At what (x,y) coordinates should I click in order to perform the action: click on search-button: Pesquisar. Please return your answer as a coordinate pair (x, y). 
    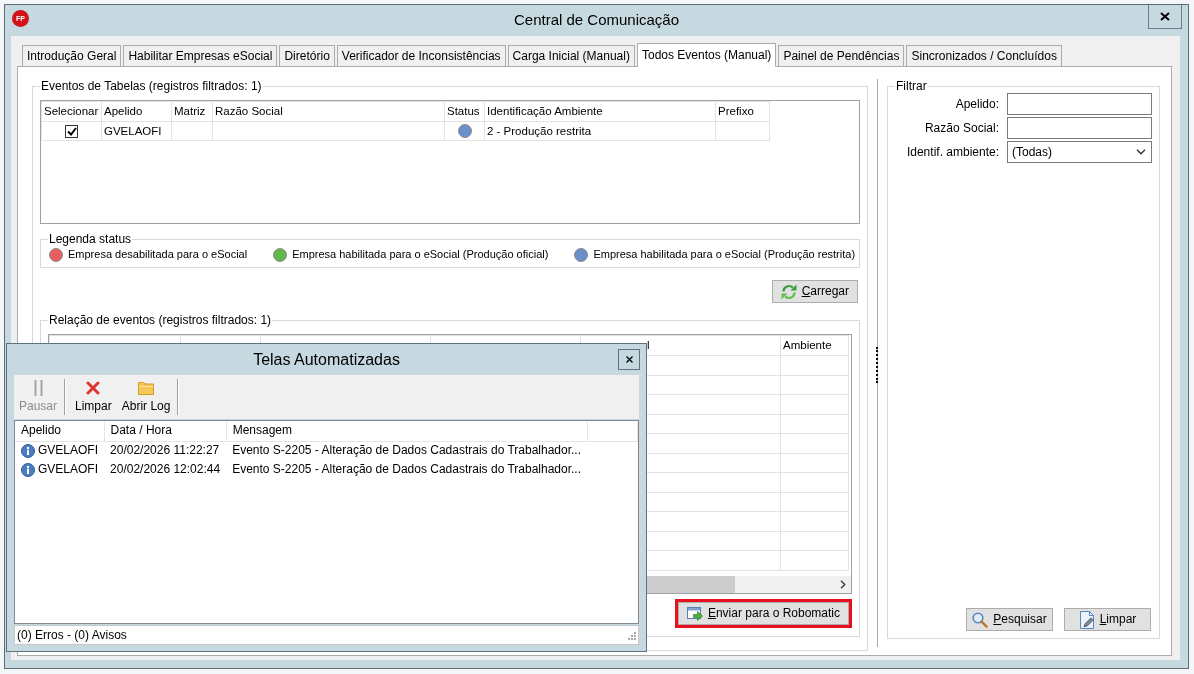
    Looking at the image, I should click on (1009, 619).